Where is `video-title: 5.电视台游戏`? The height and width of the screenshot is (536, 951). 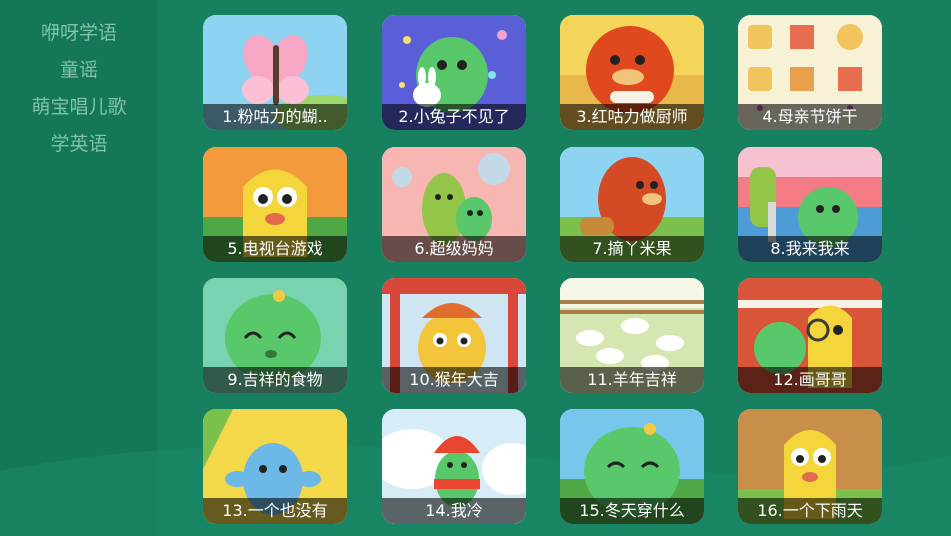 video-title: 5.电视台游戏 is located at coordinates (275, 249).